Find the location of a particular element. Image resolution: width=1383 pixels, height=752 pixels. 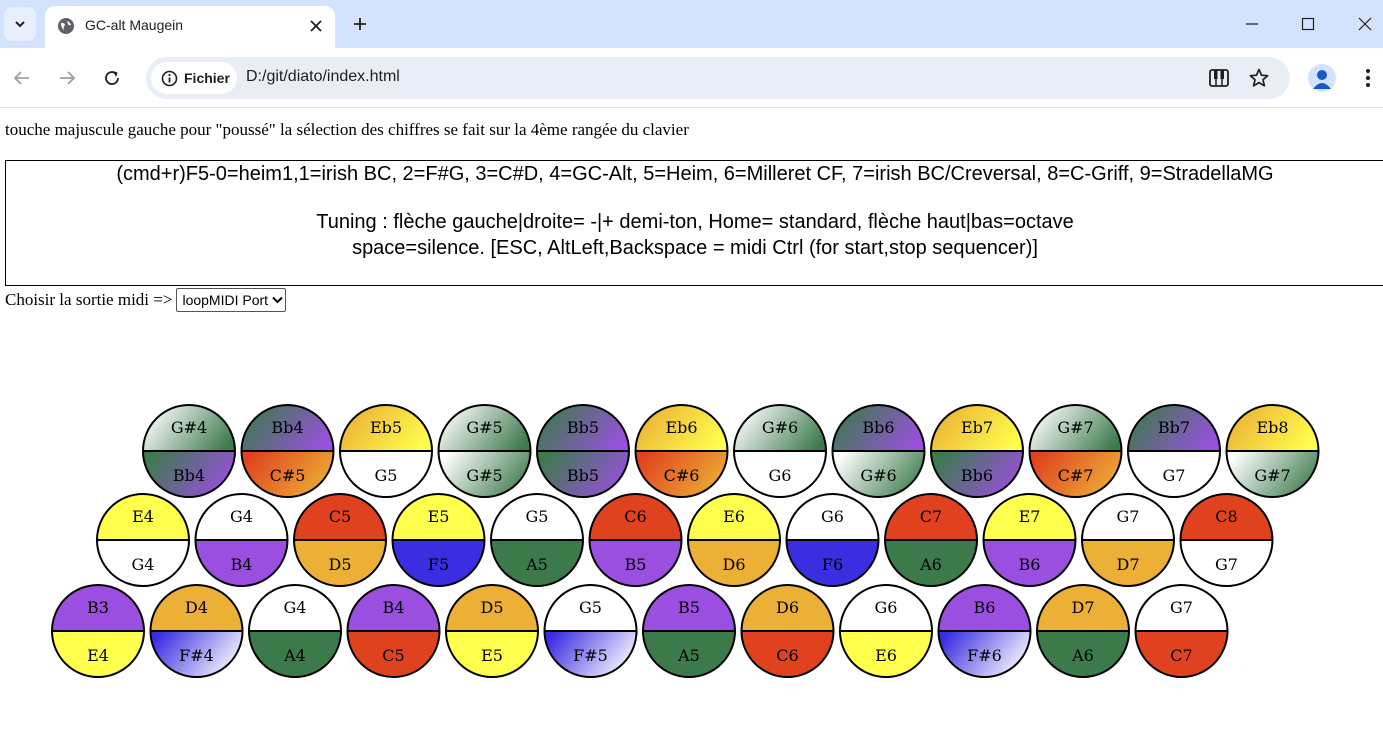

pull-note-label: G#5 is located at coordinates (484, 427).